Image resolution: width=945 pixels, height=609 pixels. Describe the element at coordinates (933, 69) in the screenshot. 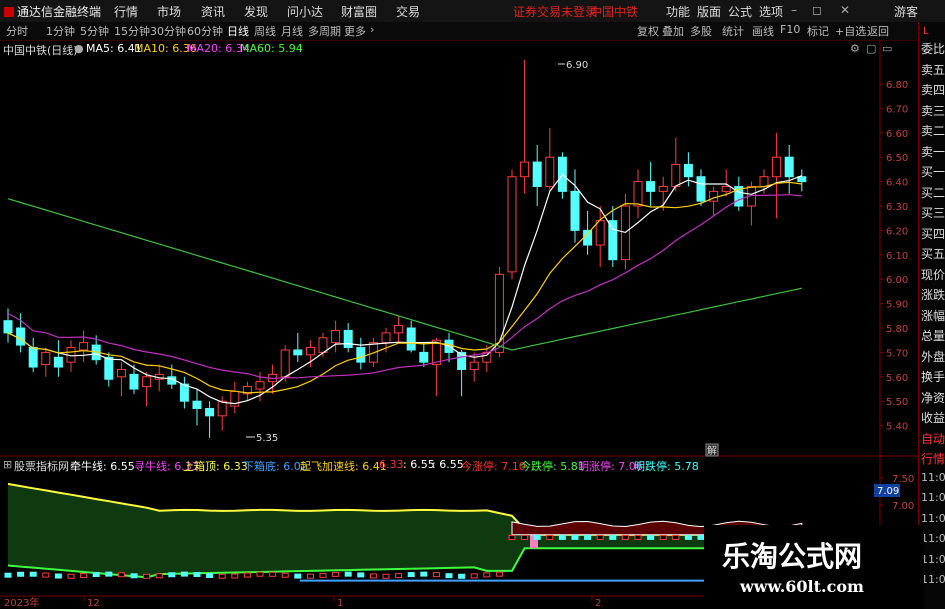

I see `panel-row-1: 卖五` at that location.